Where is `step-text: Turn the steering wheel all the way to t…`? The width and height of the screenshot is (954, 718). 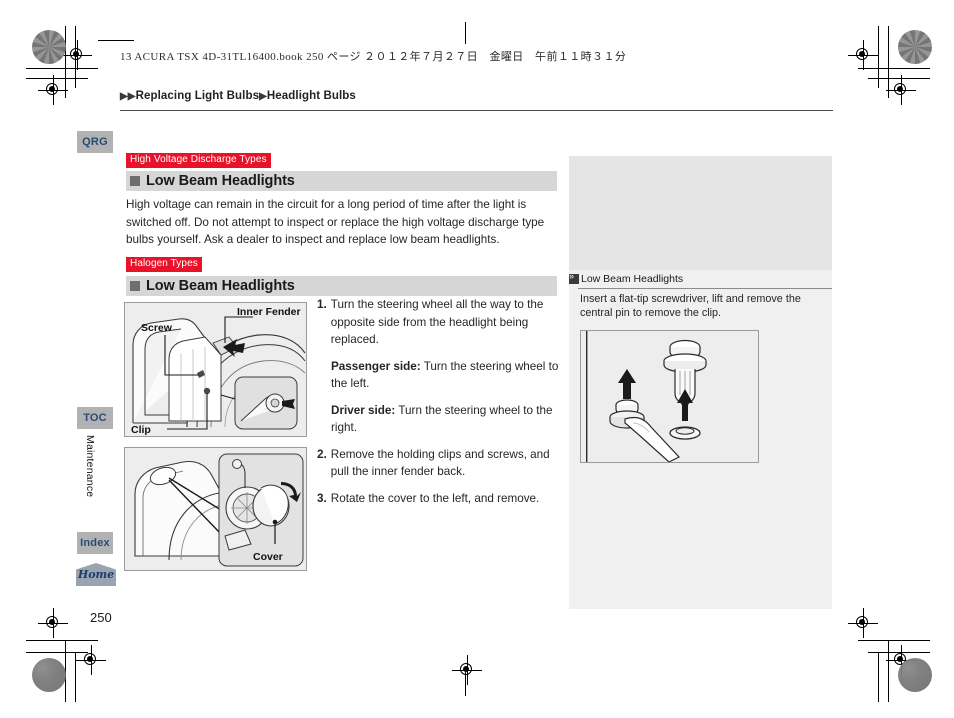
step-text: Turn the steering wheel all the way to t… is located at coordinates (437, 322).